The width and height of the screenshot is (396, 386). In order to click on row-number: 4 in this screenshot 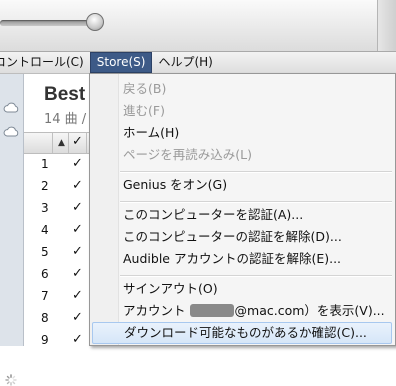, I will do `click(45, 230)`.